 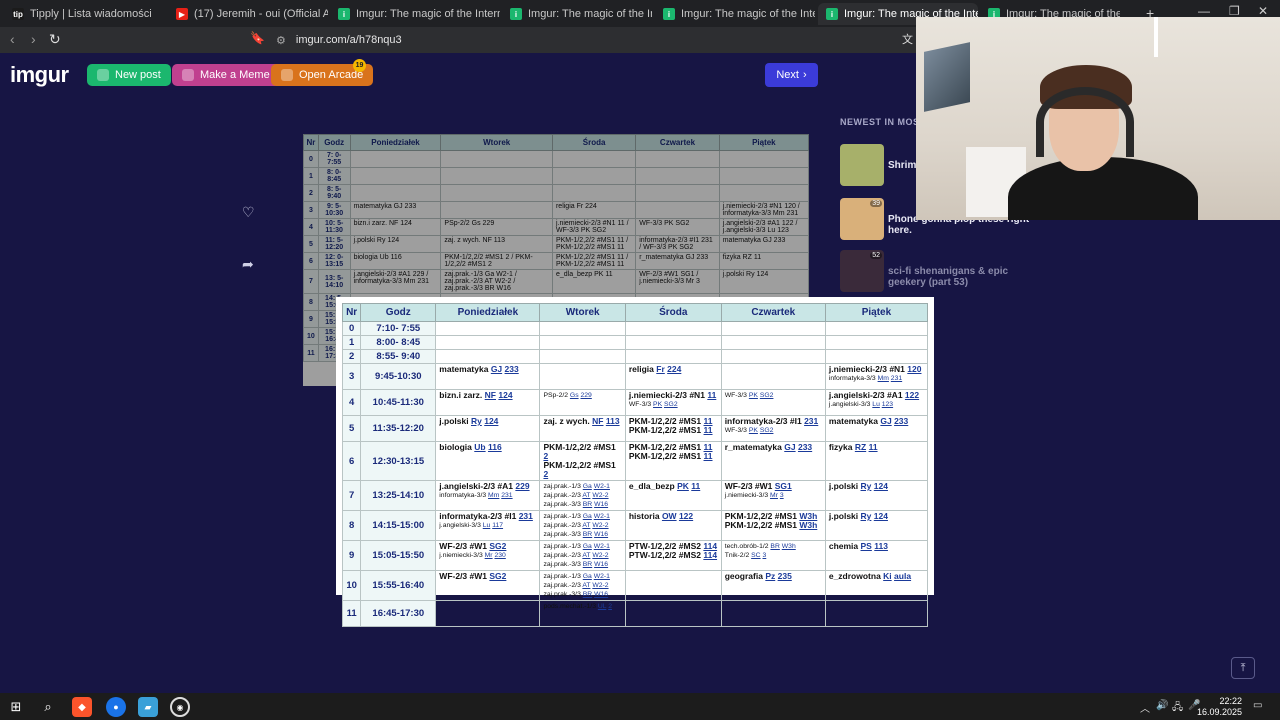 I want to click on teacher-link: NF, so click(x=597, y=421).